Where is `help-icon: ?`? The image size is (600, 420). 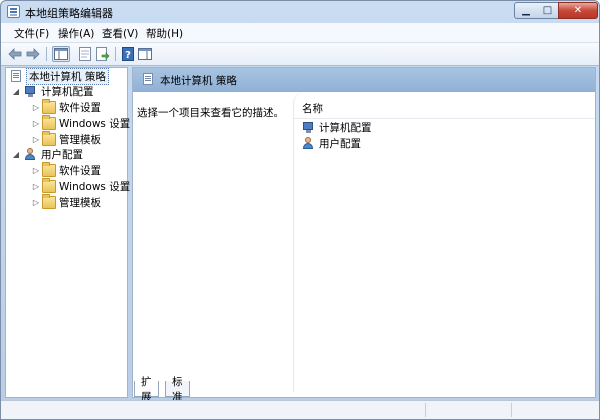 help-icon: ? is located at coordinates (128, 54).